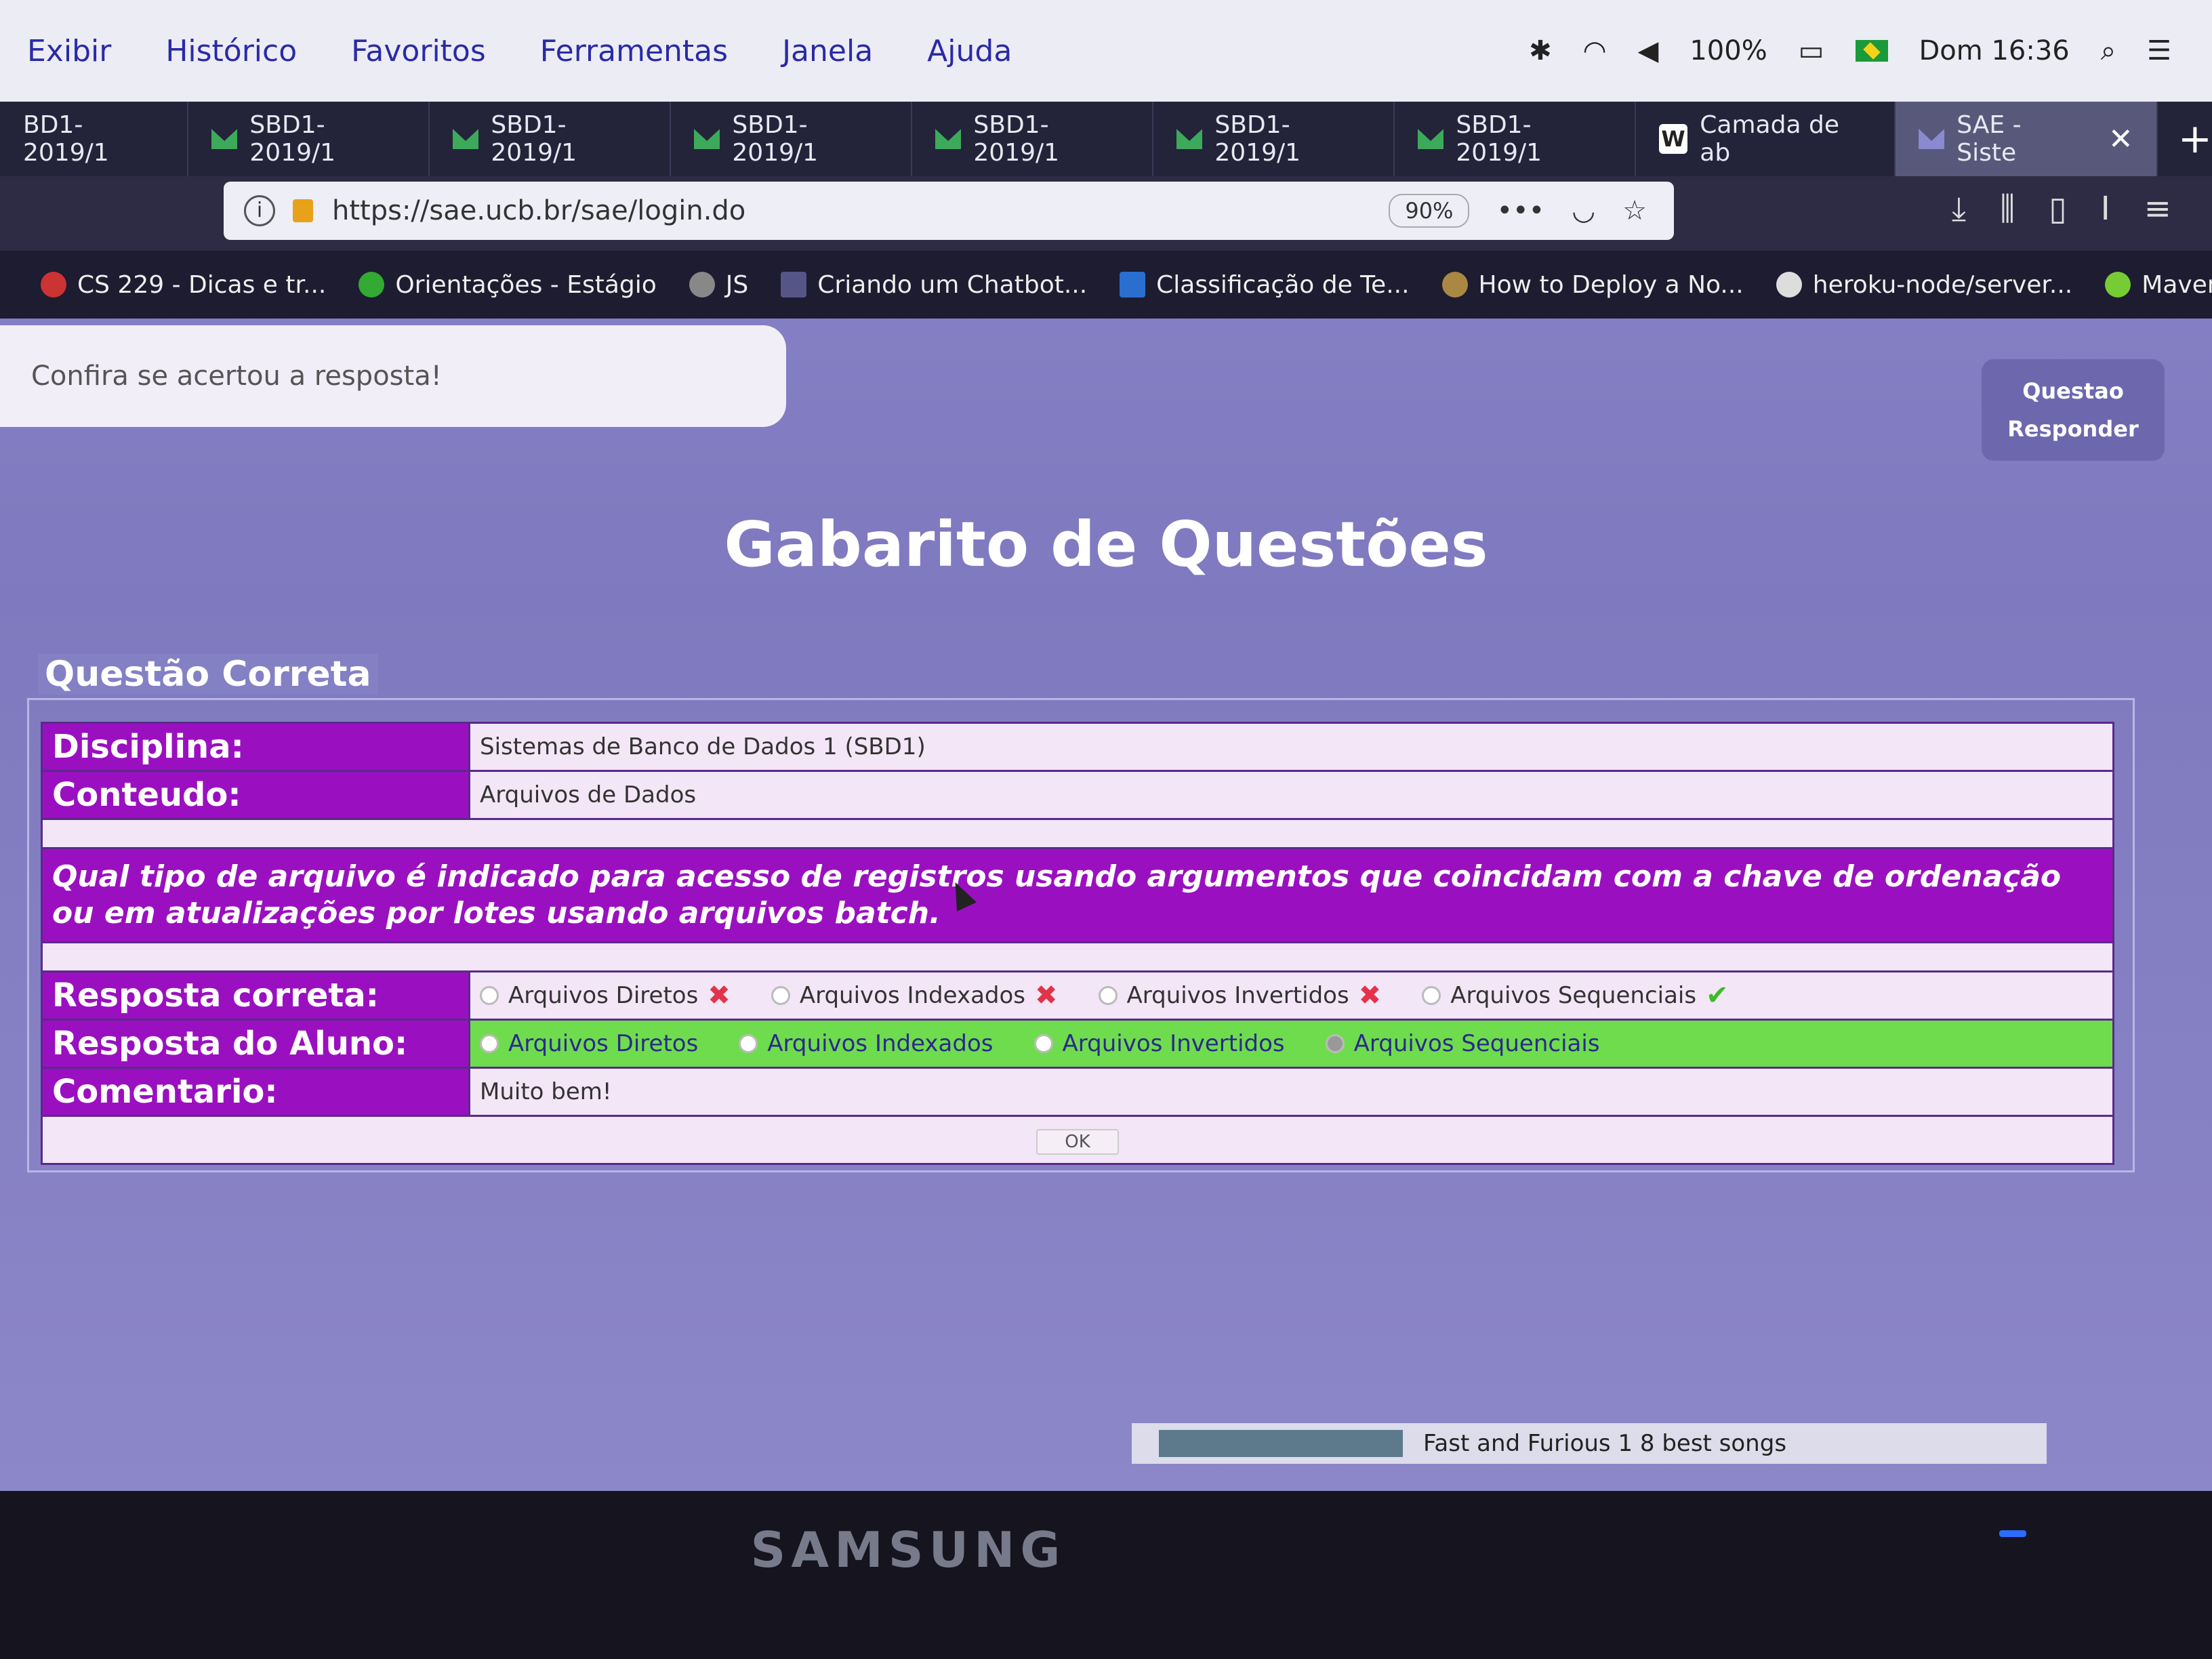  Describe the element at coordinates (2072, 429) in the screenshot. I see `responder-button: Responder` at that location.